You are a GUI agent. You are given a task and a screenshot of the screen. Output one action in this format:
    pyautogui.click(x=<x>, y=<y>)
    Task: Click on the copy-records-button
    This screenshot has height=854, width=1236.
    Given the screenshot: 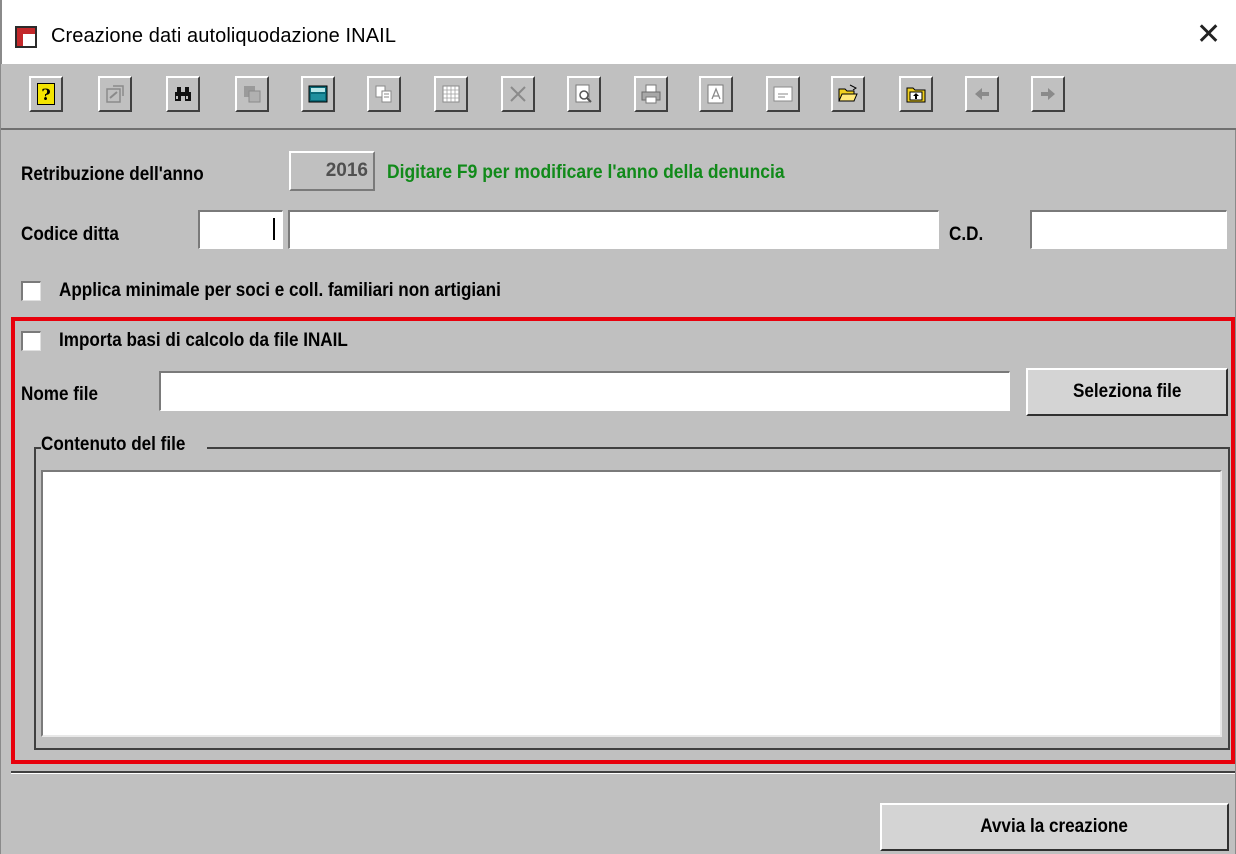 What is the action you would take?
    pyautogui.click(x=252, y=94)
    